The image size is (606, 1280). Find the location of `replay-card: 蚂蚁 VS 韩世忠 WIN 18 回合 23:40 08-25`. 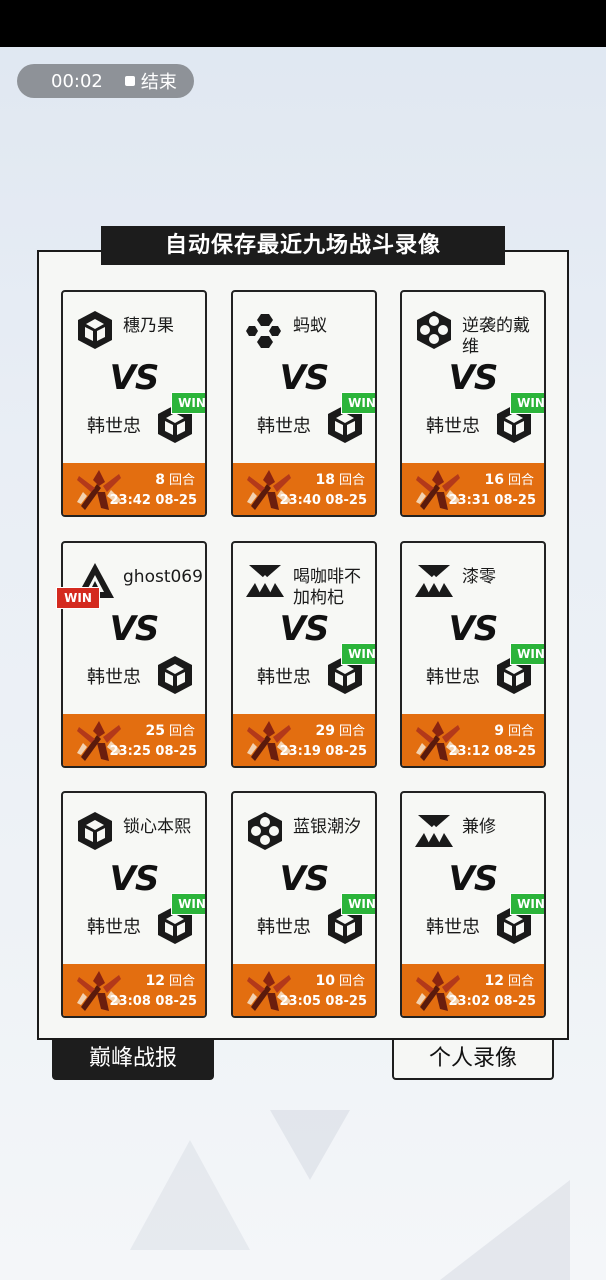

replay-card: 蚂蚁 VS 韩世忠 WIN 18 回合 23:40 08-25 is located at coordinates (304, 403).